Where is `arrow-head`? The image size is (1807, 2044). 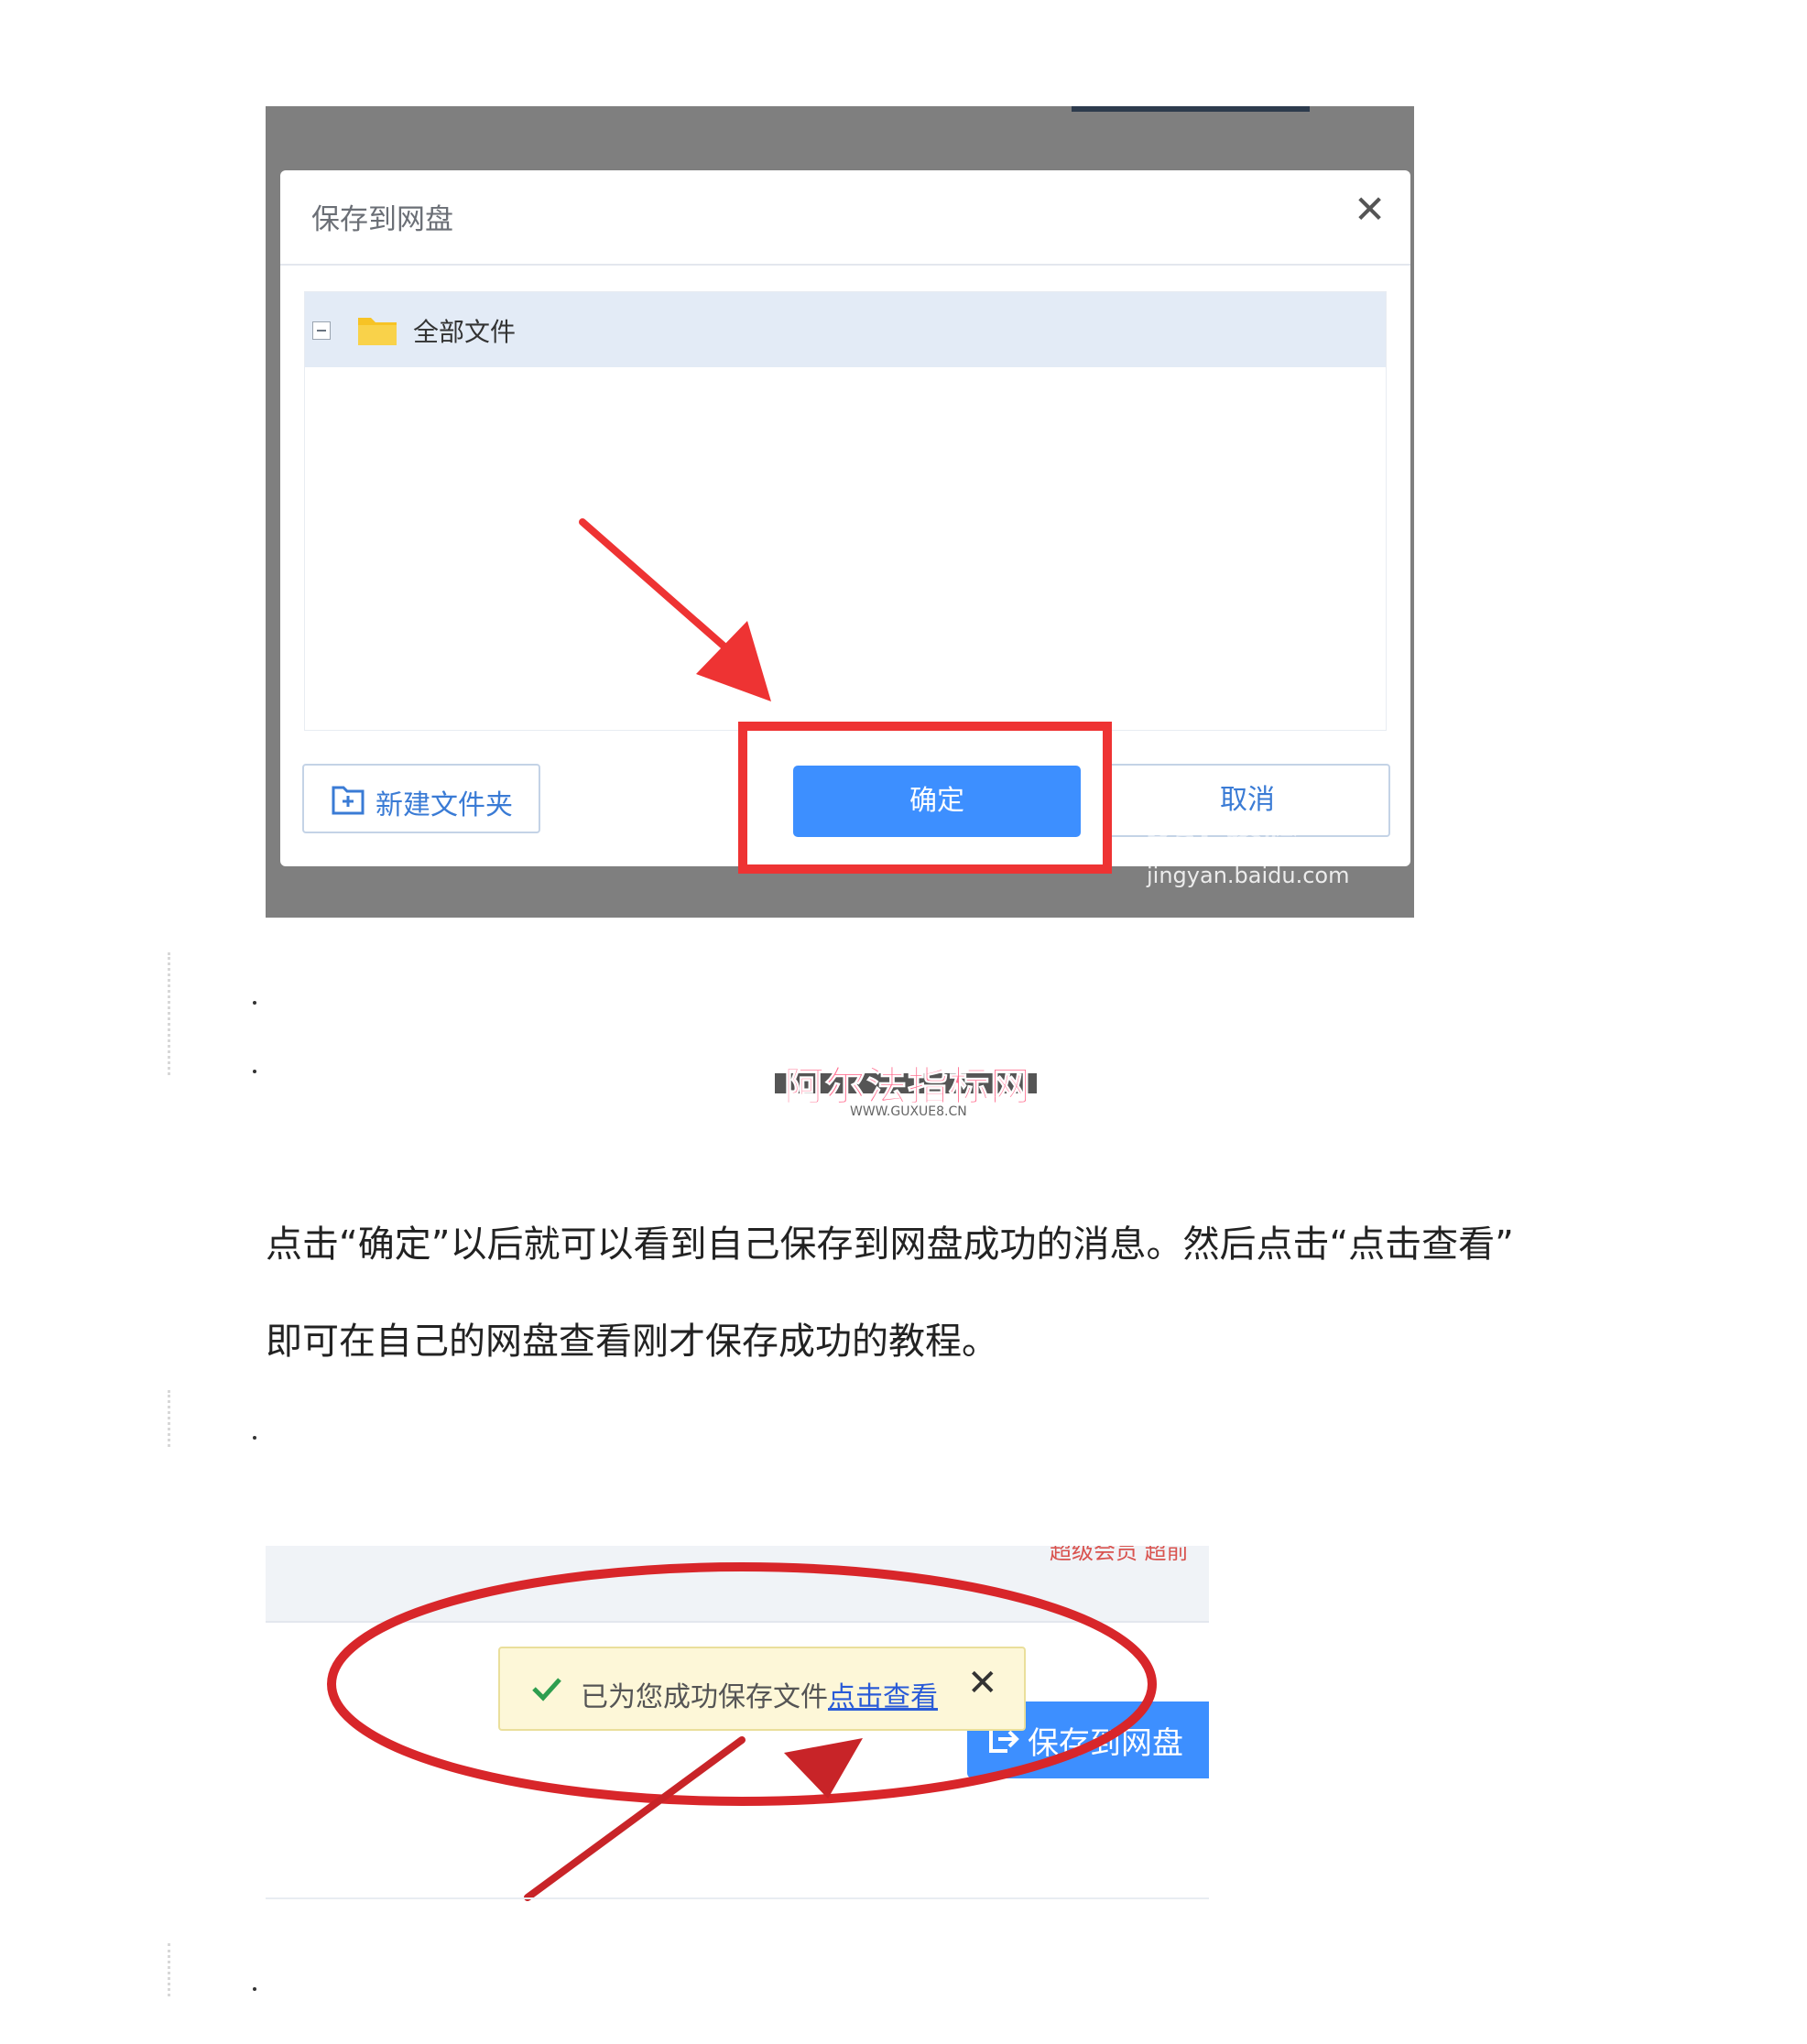
arrow-head is located at coordinates (823, 1769).